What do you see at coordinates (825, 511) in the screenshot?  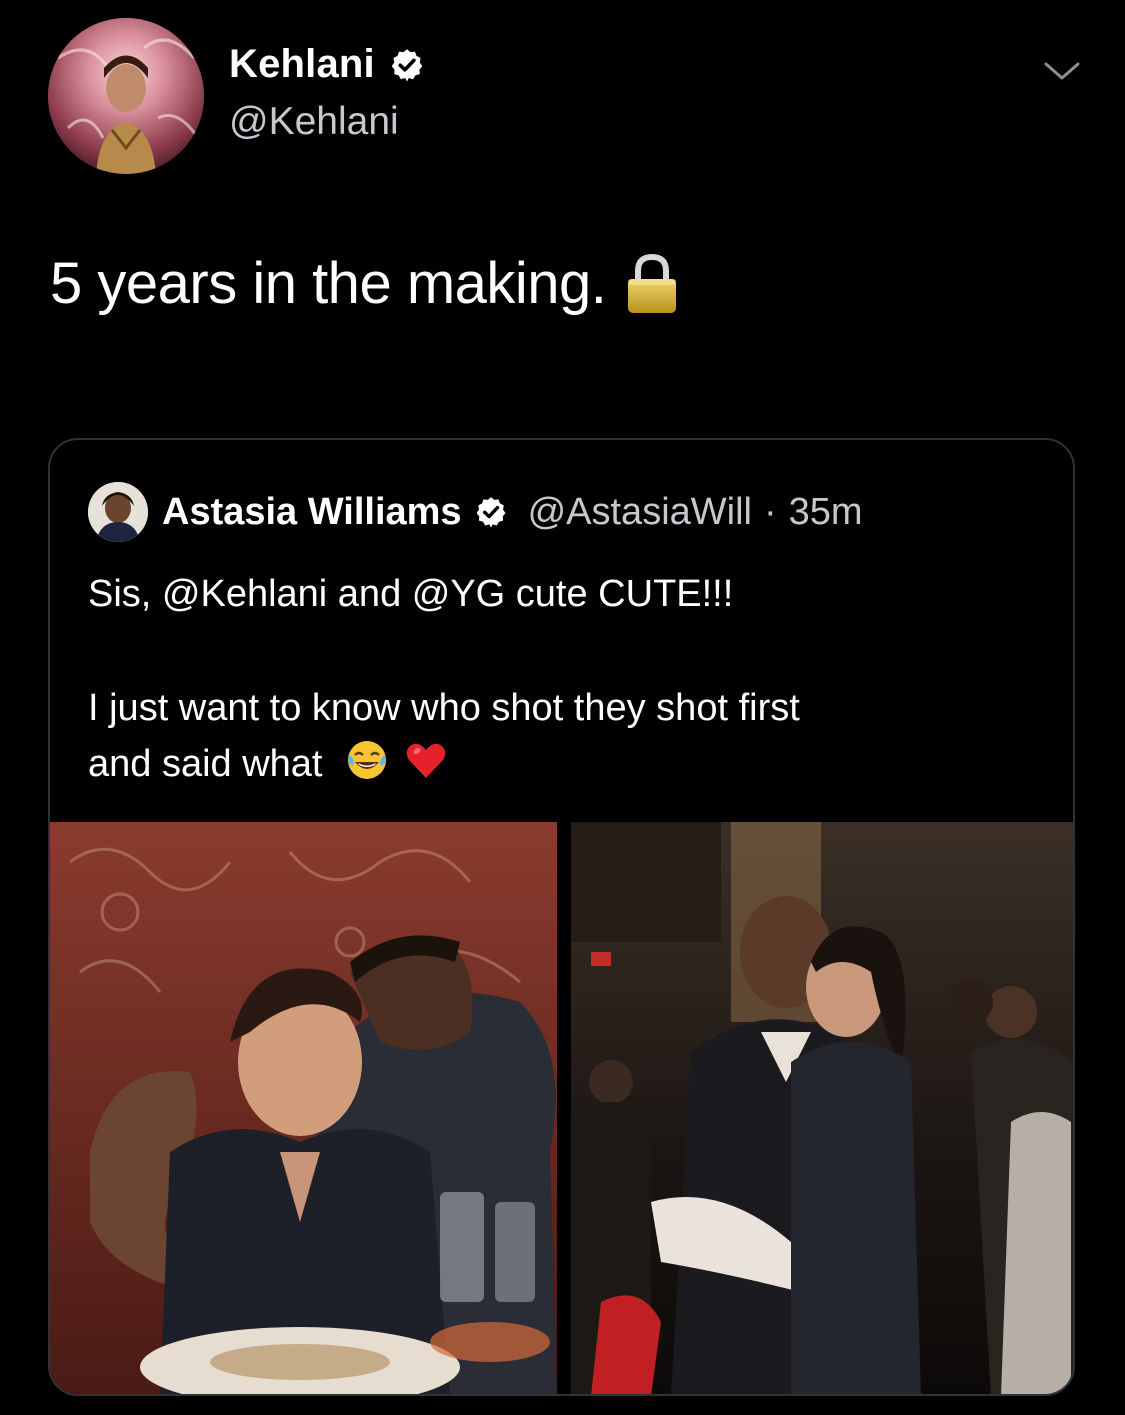 I see `quoted-timestamp: 35m` at bounding box center [825, 511].